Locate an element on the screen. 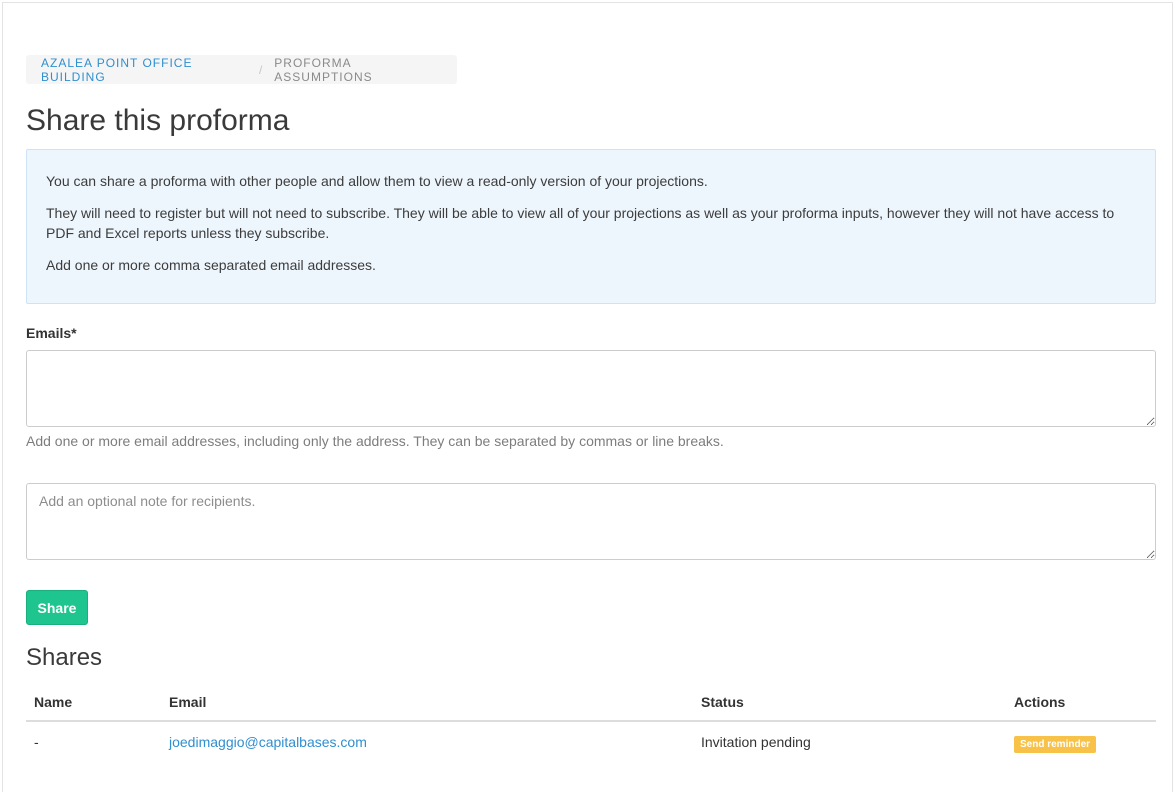 This screenshot has width=1175, height=792. note-textarea is located at coordinates (591, 521).